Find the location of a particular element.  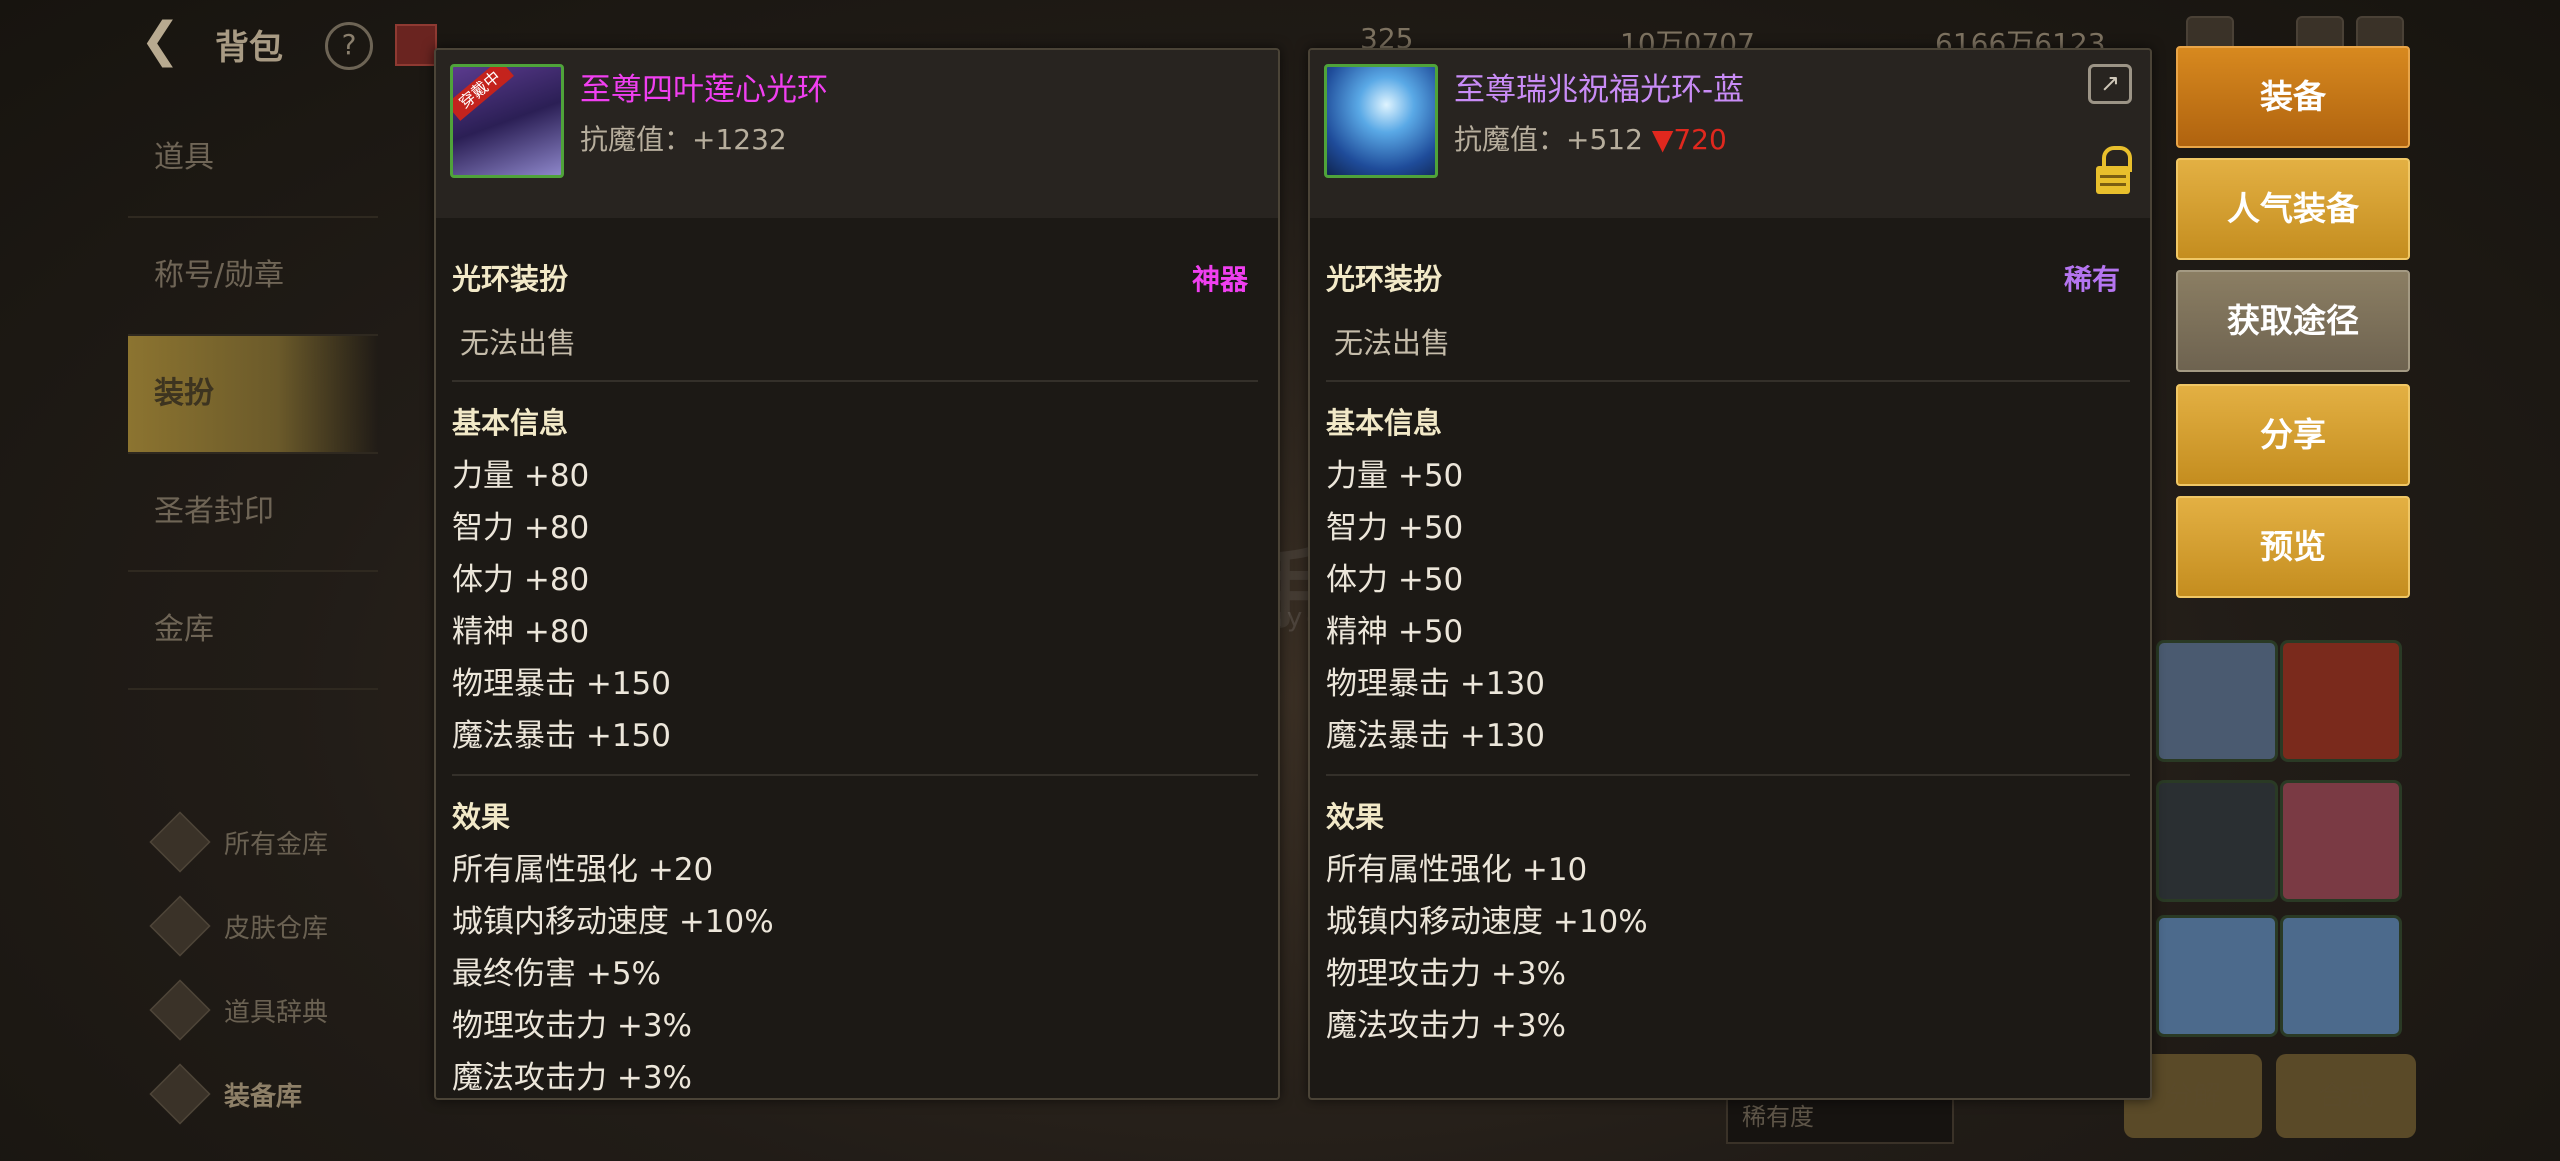

share-button: 分享 is located at coordinates (2293, 435).